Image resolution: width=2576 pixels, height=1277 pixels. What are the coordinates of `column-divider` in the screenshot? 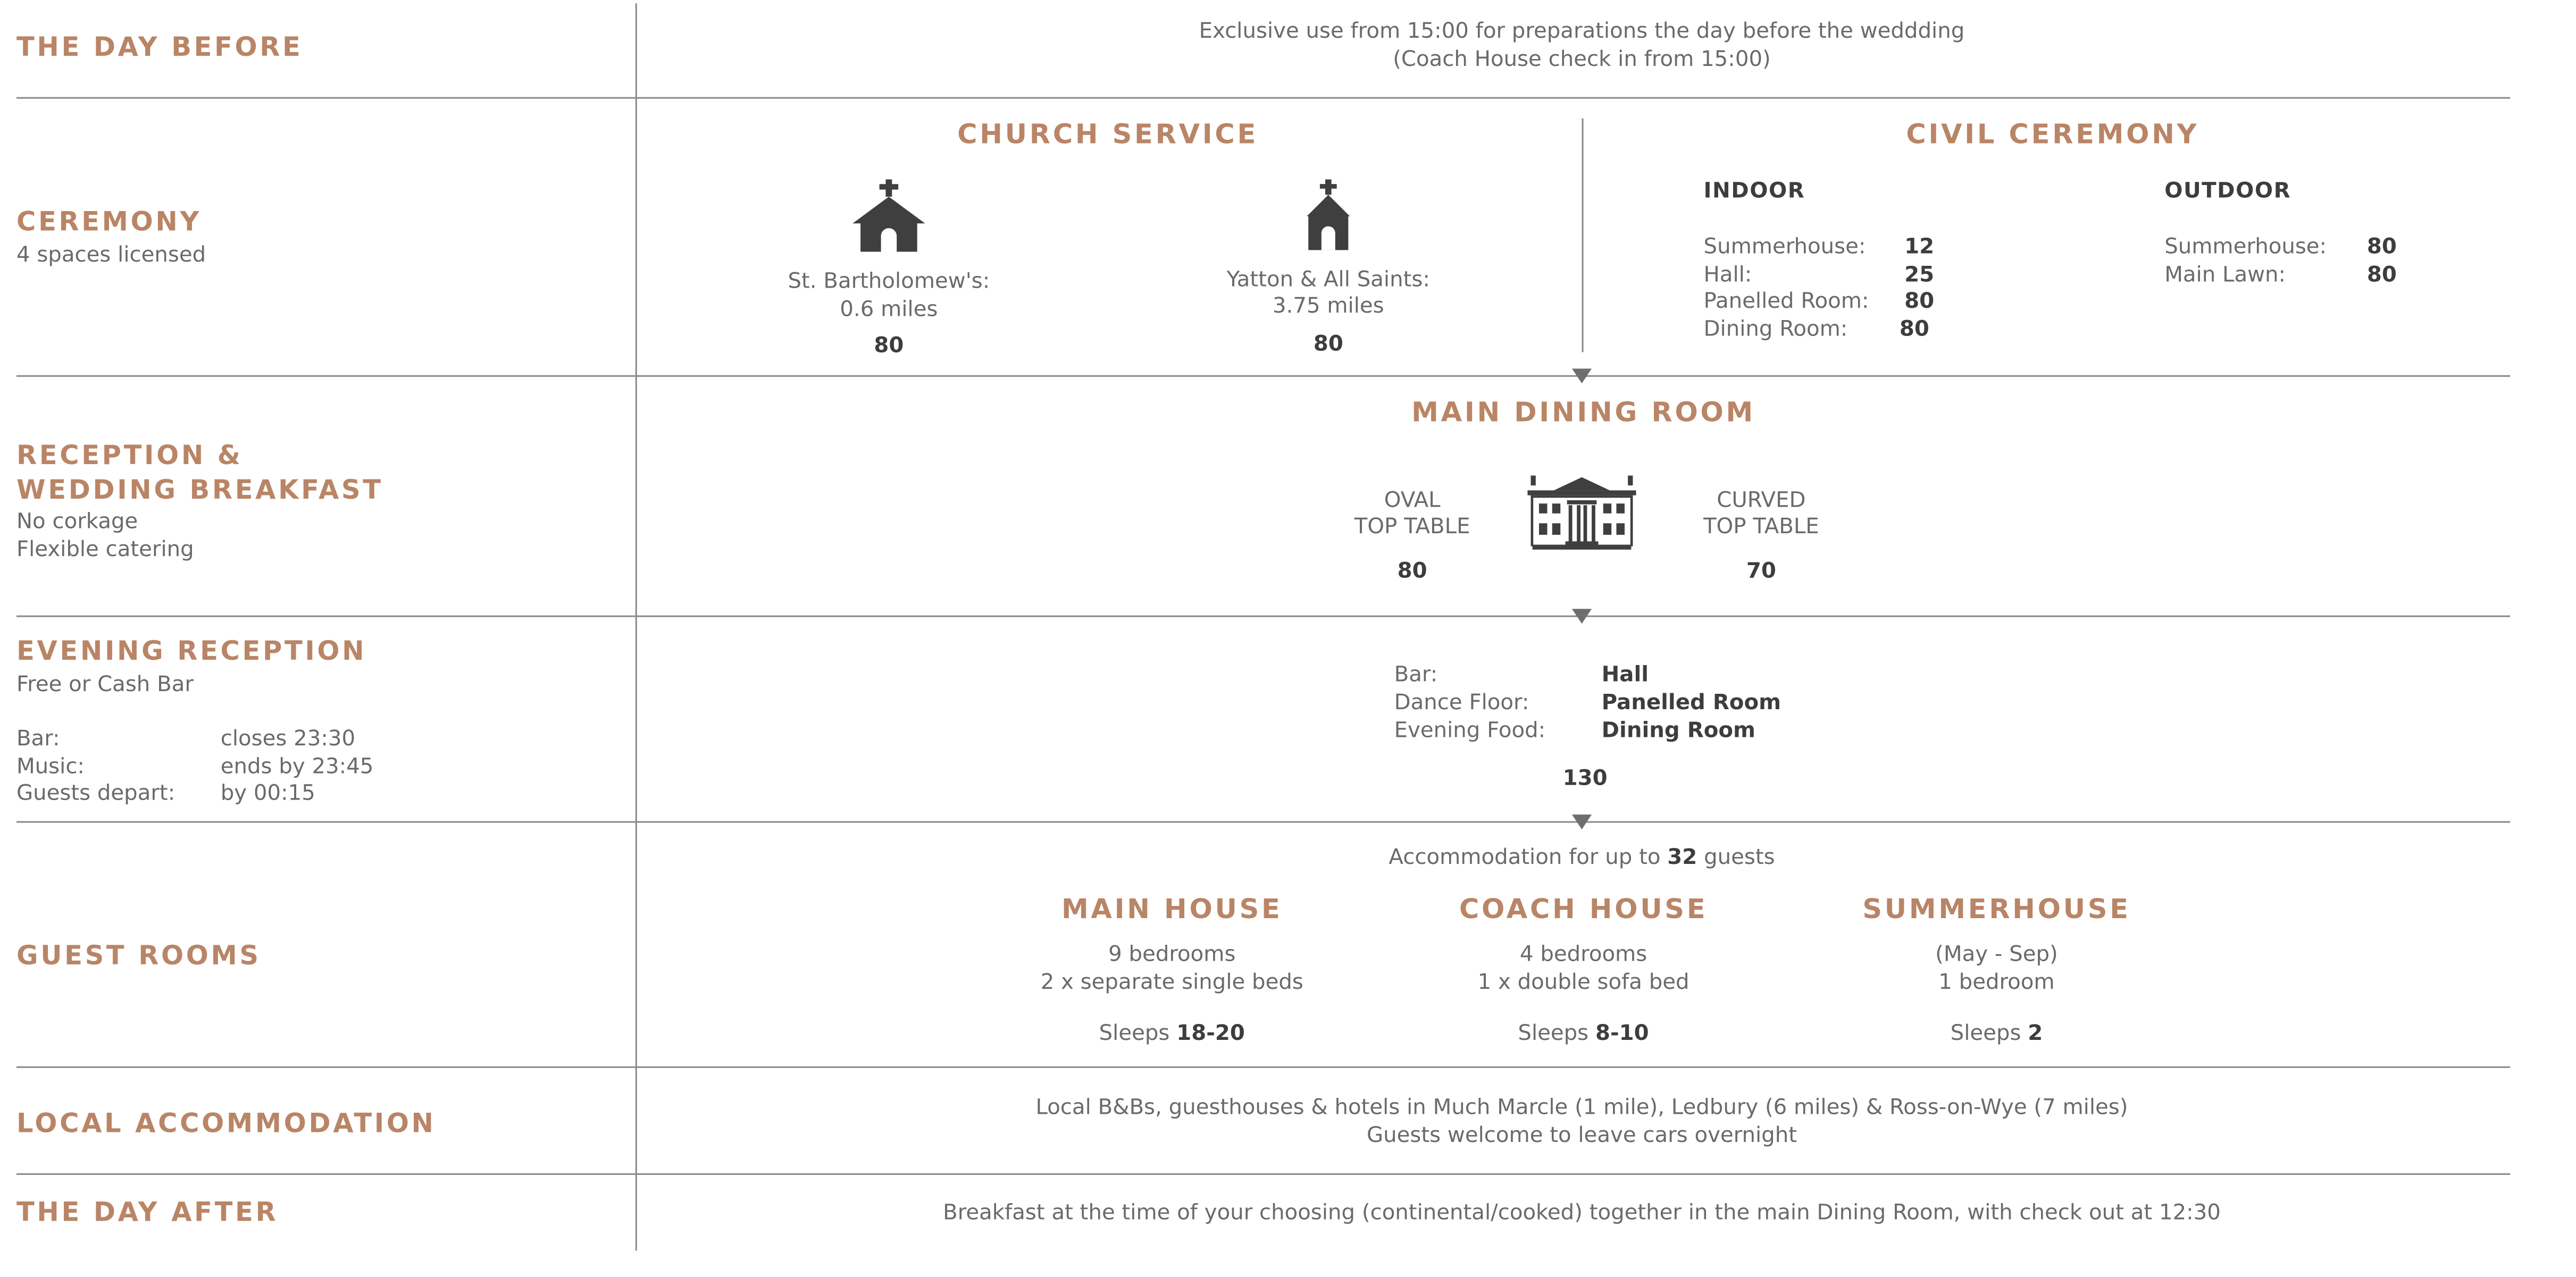 It's located at (636, 627).